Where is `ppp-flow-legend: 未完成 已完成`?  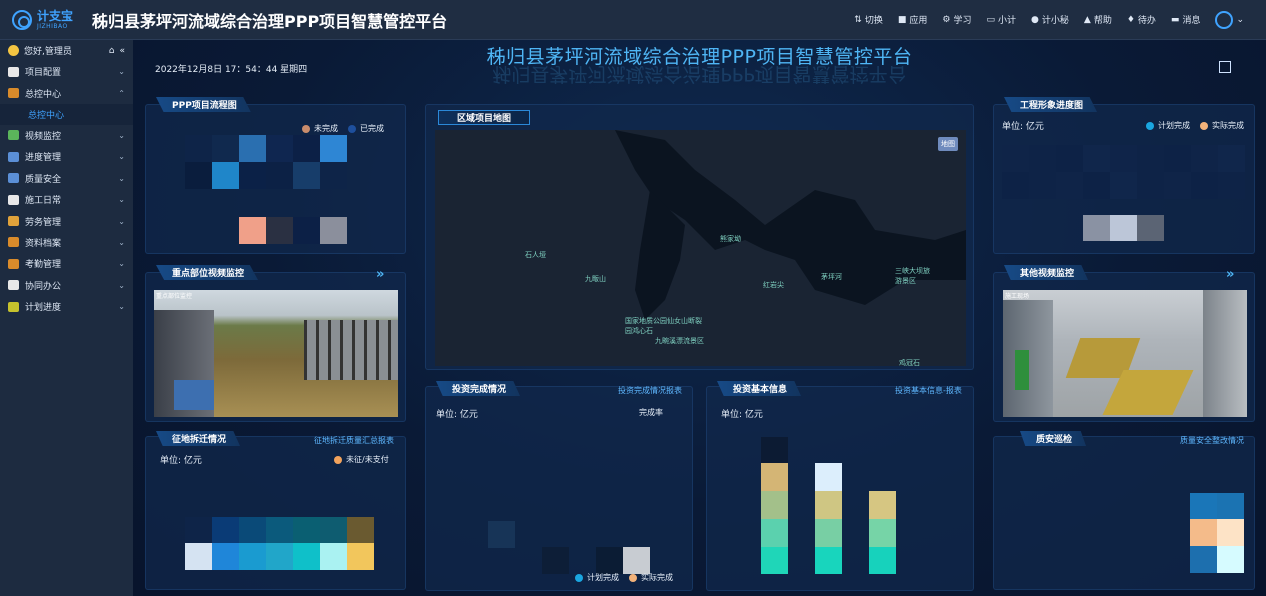 ppp-flow-legend: 未完成 已完成 is located at coordinates (343, 128).